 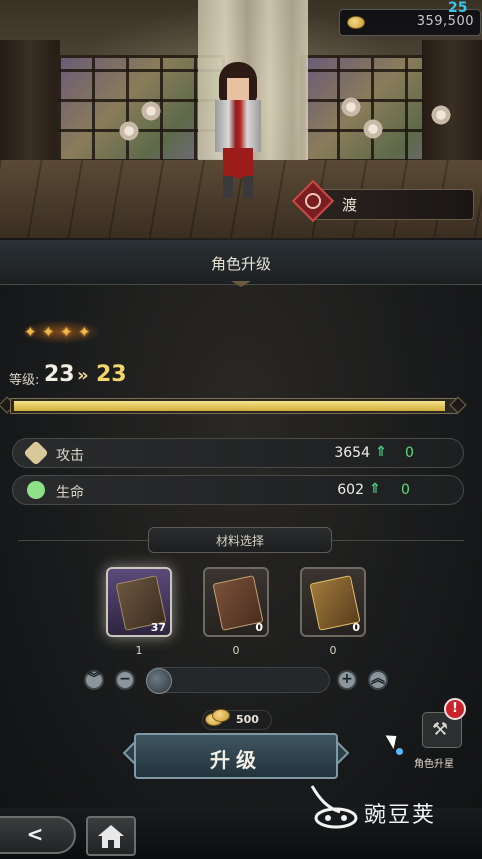 I want to click on gold-amount: 359,500, so click(x=445, y=21).